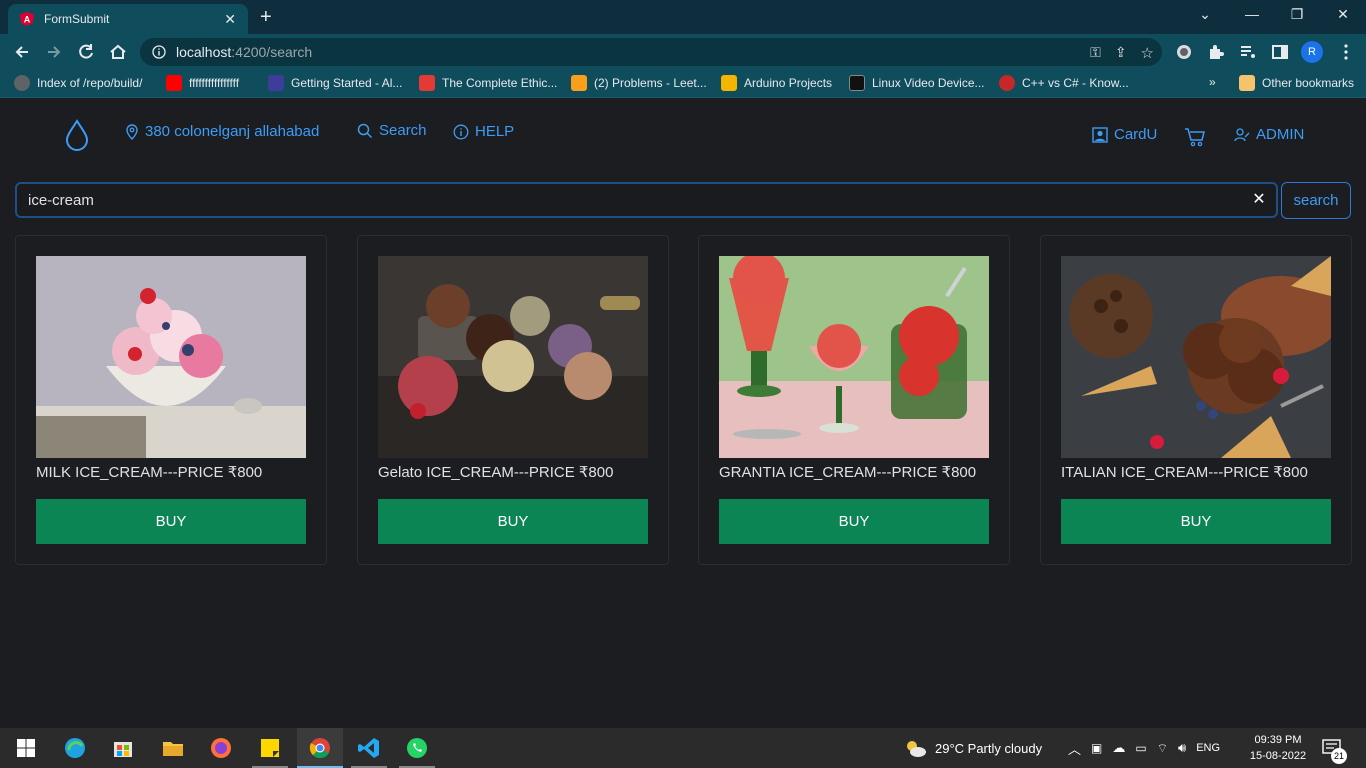 The image size is (1366, 768). I want to click on product-card: ITALIAN ICE_CREAM---PRICE ₹800 BUY, so click(1196, 400).